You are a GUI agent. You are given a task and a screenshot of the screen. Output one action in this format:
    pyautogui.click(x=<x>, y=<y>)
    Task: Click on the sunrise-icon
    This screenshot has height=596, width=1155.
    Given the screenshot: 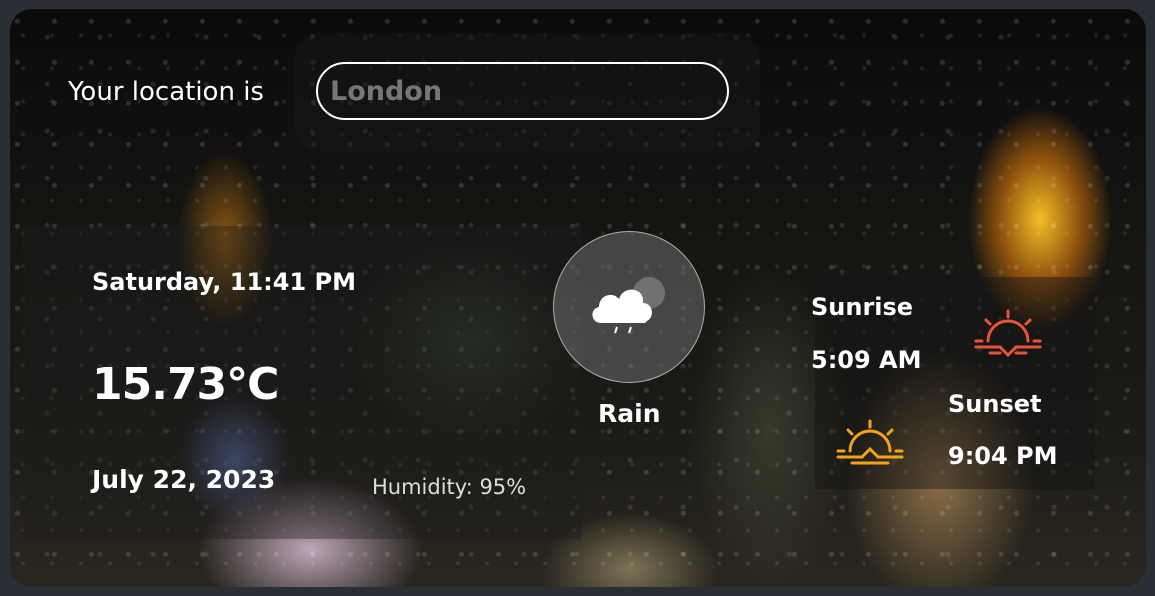 What is the action you would take?
    pyautogui.click(x=1008, y=333)
    